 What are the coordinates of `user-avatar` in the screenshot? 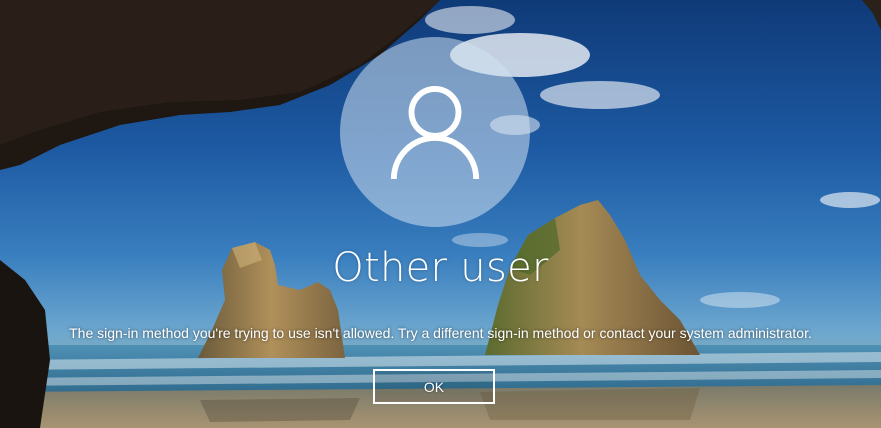 It's located at (435, 132).